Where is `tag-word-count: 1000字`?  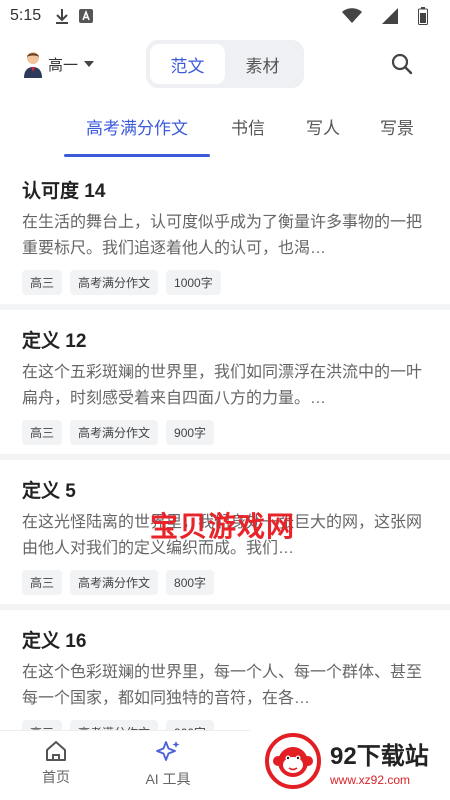
tag-word-count: 1000字 is located at coordinates (193, 282).